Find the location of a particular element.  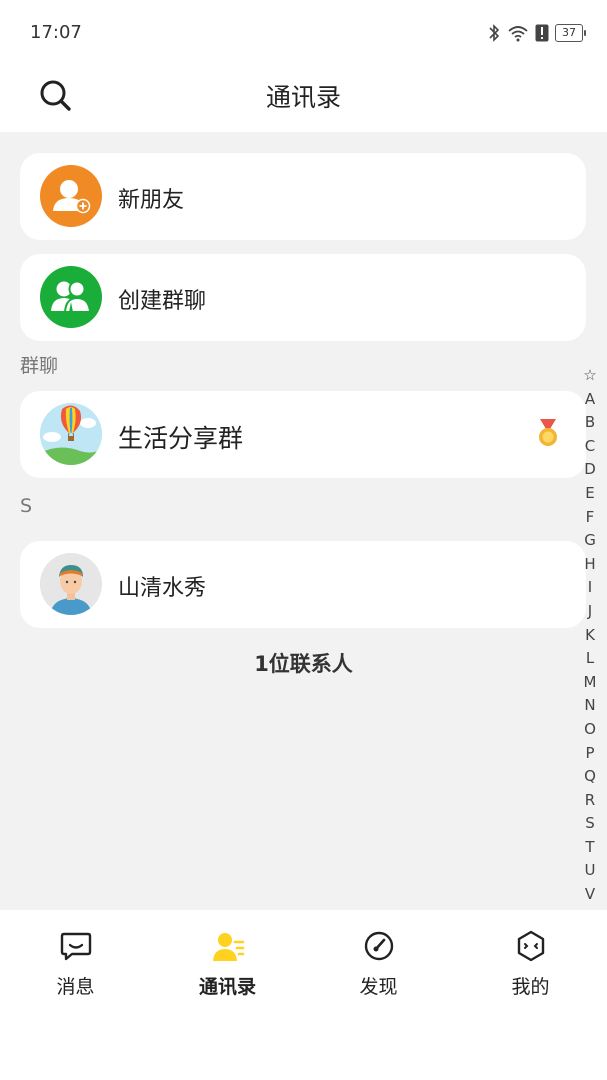

alphabet-index-letter: U is located at coordinates (590, 871).